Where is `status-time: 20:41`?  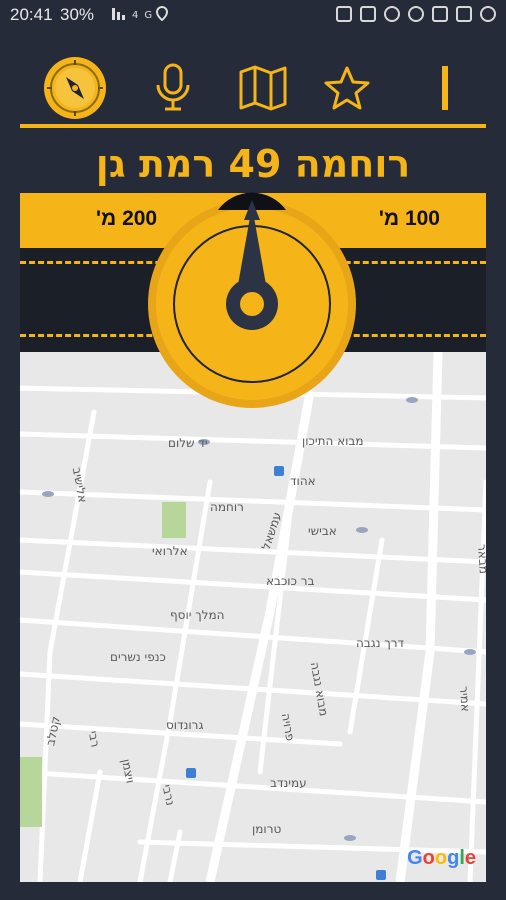 status-time: 20:41 is located at coordinates (31, 14).